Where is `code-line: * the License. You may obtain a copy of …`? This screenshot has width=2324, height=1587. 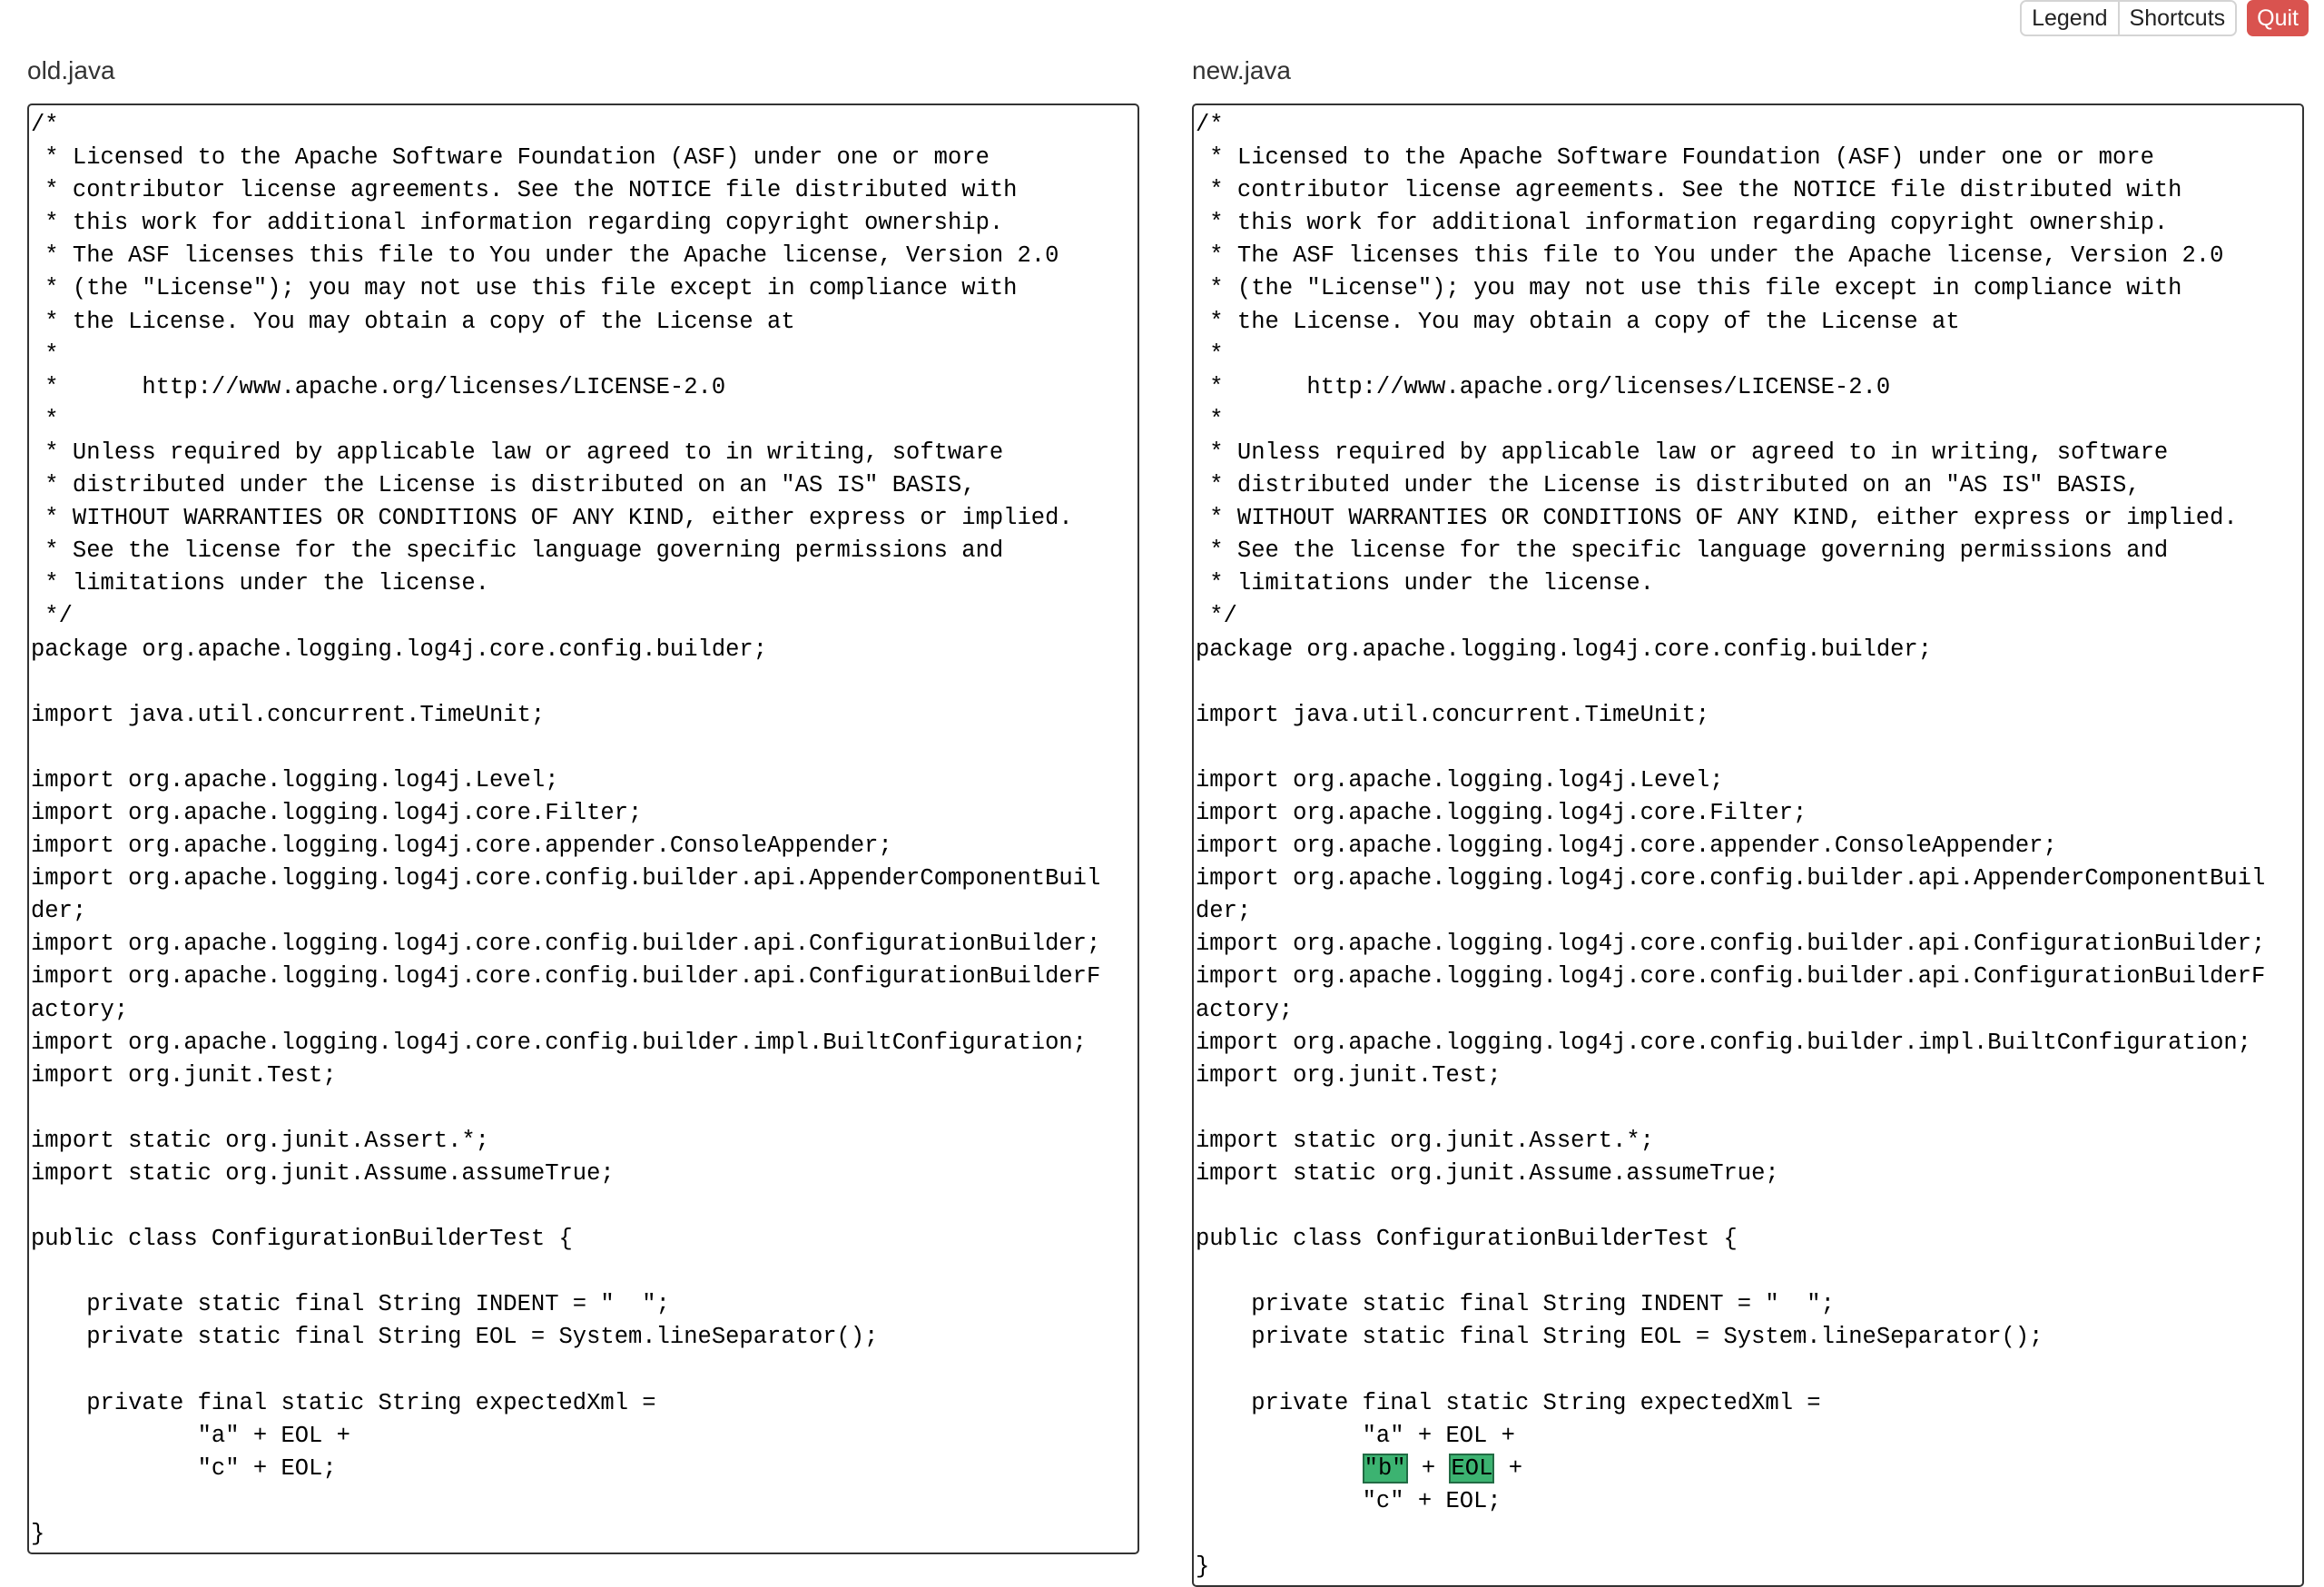
code-line: * the License. You may obtain a copy of … is located at coordinates (413, 321).